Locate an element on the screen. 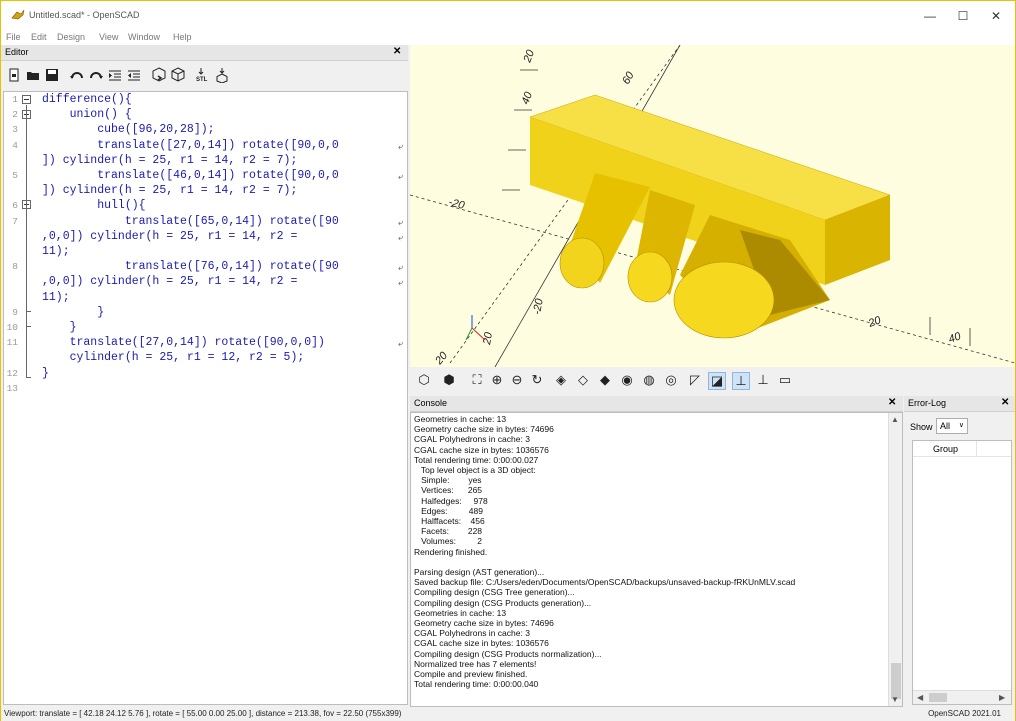  view-right-icon: ◈ is located at coordinates (561, 381).